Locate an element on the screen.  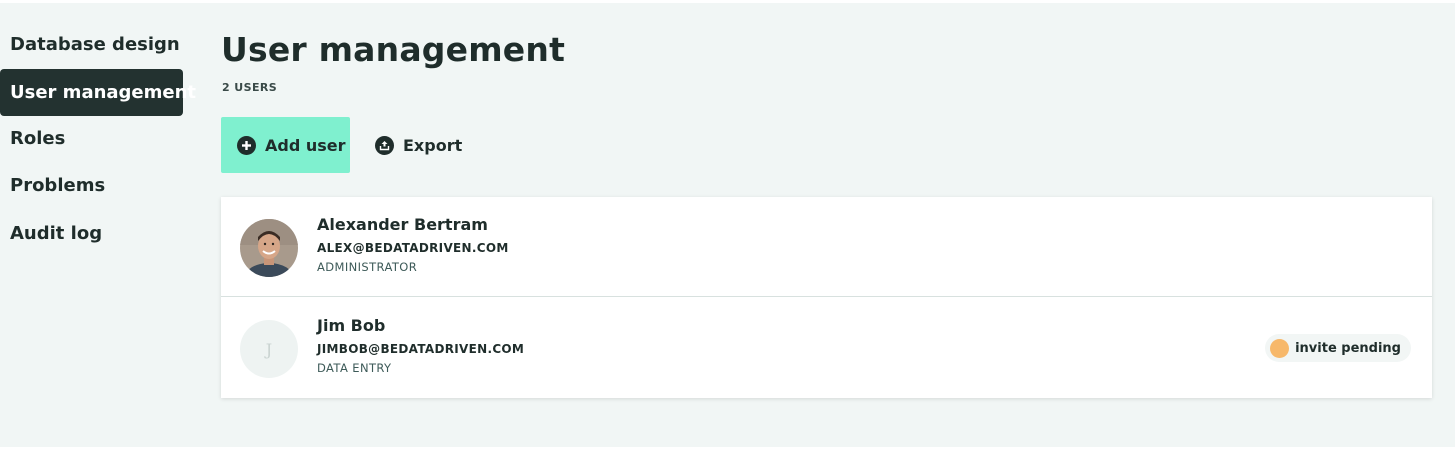
user-role: ADMINISTRATOR is located at coordinates (367, 267).